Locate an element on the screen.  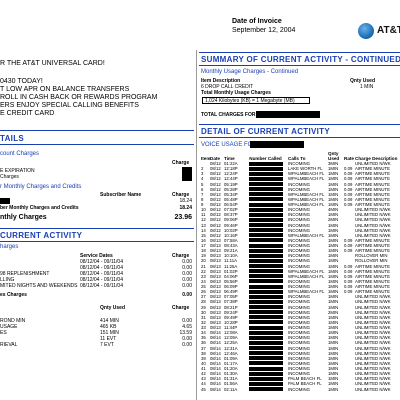
att-globe-icon is located at coordinates (366, 31).